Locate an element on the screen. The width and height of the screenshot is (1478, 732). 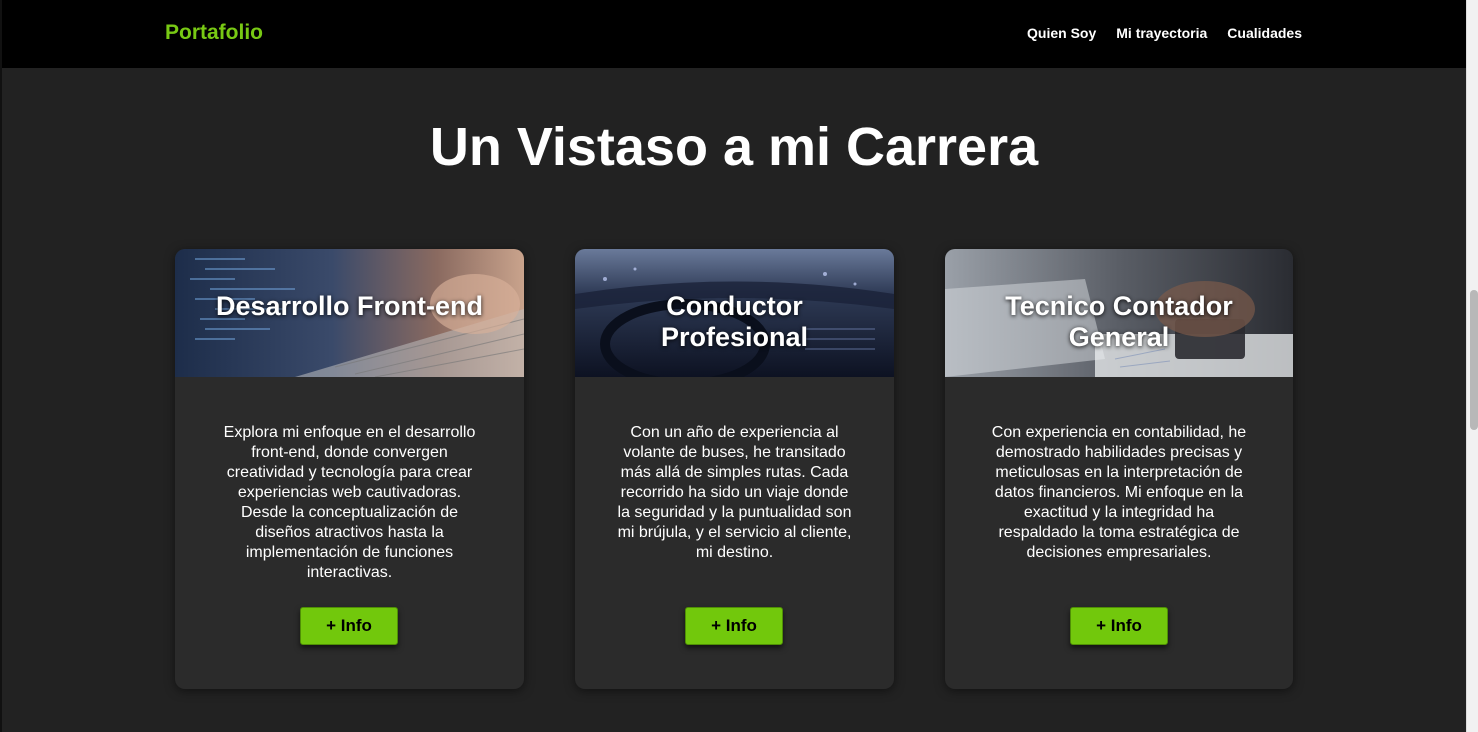
card-title: Tecnico Contador General is located at coordinates (1119, 321).